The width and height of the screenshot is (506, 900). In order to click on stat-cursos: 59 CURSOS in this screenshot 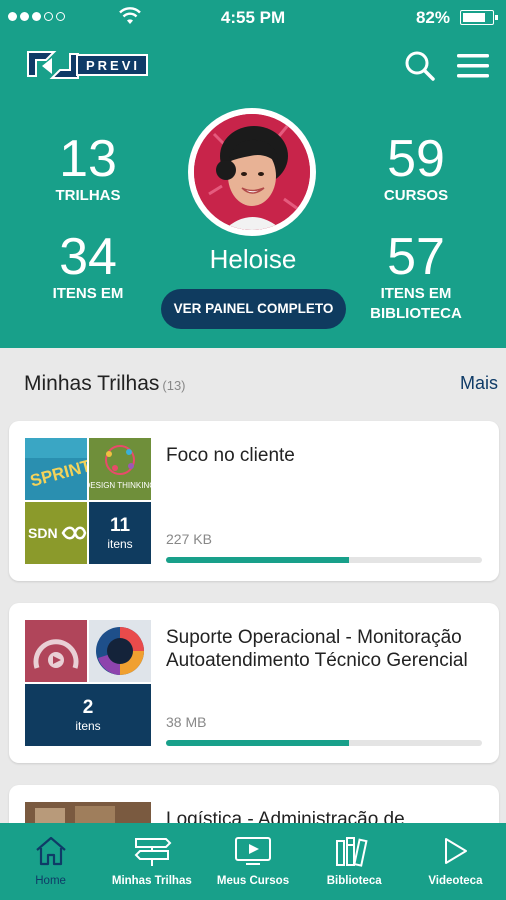, I will do `click(416, 169)`.